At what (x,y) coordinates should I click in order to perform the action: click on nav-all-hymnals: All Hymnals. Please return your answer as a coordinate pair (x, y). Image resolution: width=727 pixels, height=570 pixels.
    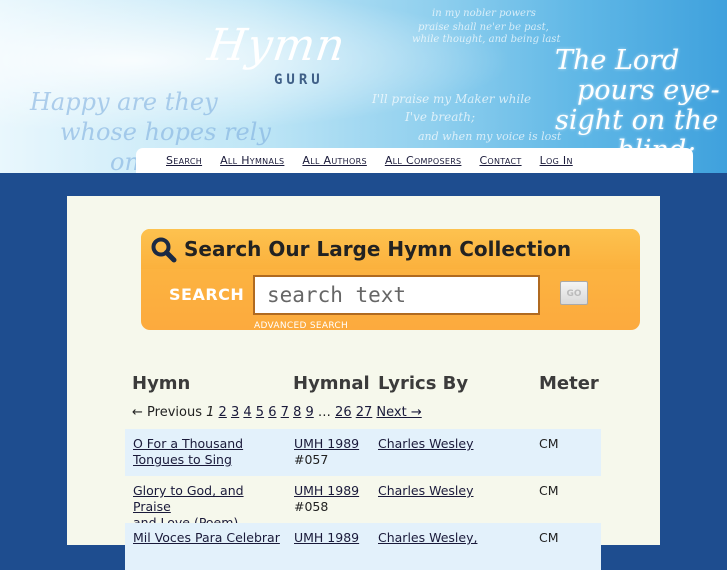
    Looking at the image, I should click on (252, 160).